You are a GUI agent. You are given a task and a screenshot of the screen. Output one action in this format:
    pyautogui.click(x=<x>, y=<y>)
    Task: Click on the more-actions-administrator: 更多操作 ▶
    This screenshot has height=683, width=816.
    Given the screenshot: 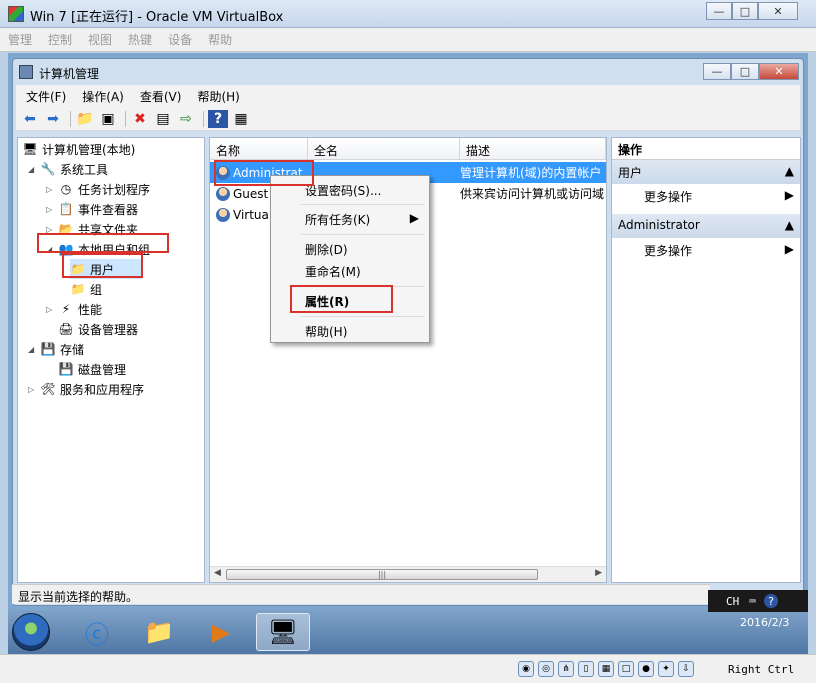 What is the action you would take?
    pyautogui.click(x=706, y=250)
    